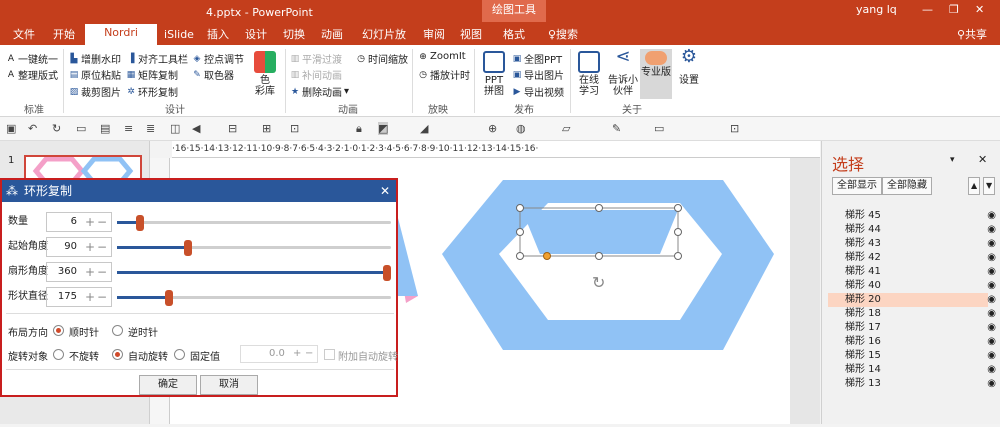 The height and width of the screenshot is (427, 1000). I want to click on selection-list-item: 梯形 17 ◉, so click(912, 328).